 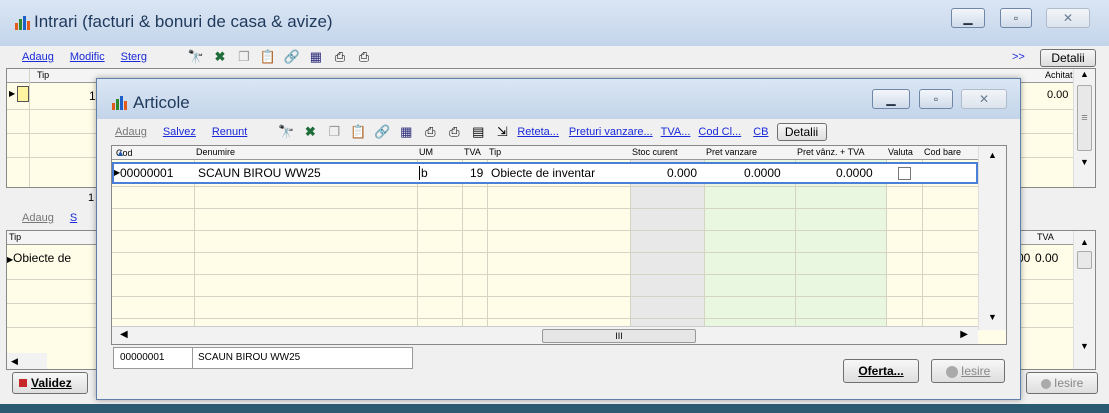 I want to click on footer-cod: 00000001, so click(x=142, y=357).